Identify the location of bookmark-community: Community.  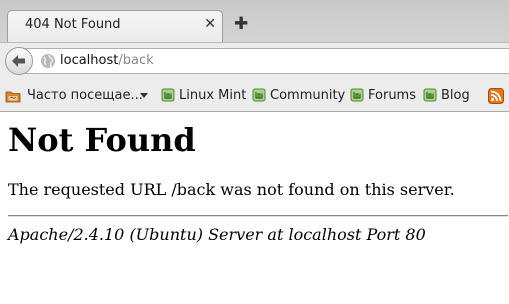
(299, 96).